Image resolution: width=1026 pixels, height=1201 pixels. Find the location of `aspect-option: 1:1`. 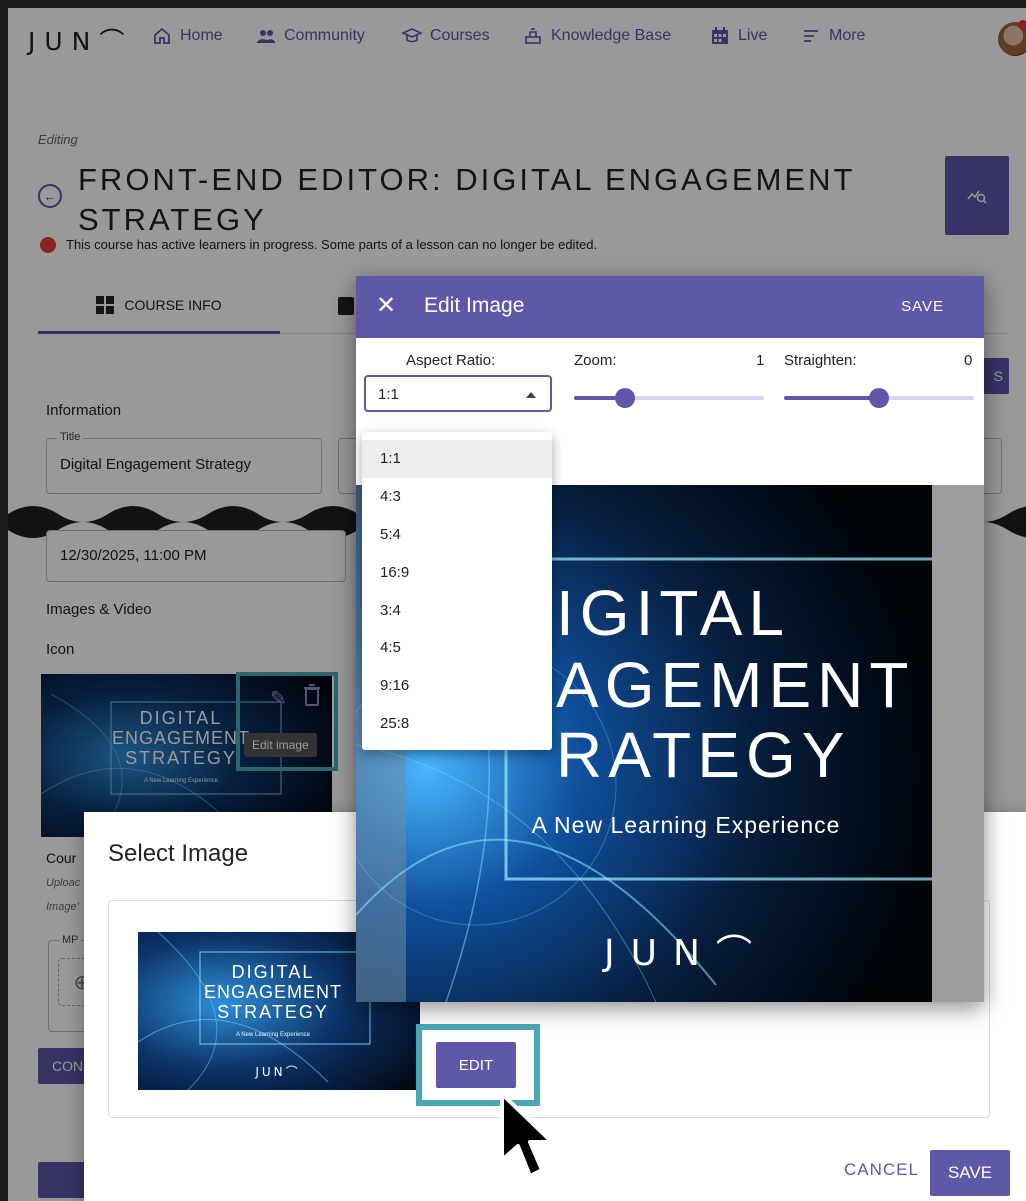

aspect-option: 1:1 is located at coordinates (457, 459).